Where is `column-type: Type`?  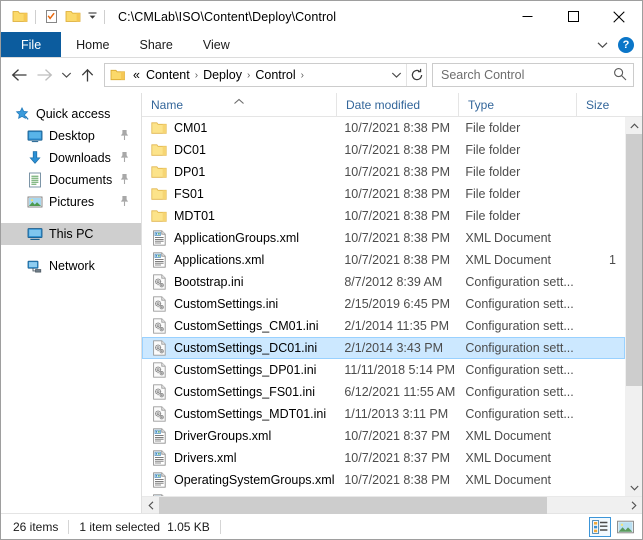
column-type: Type is located at coordinates (518, 104).